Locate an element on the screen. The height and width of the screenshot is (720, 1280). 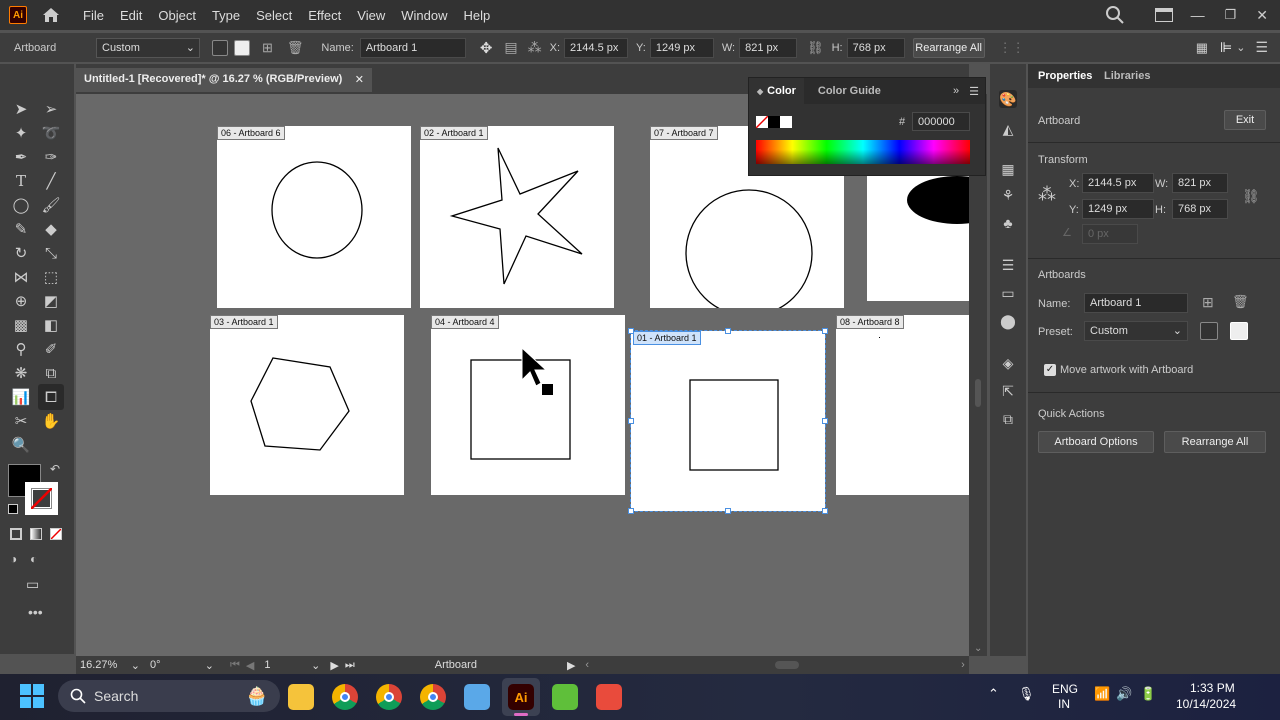
measure-tool-icon: ✐ is located at coordinates (51, 349).